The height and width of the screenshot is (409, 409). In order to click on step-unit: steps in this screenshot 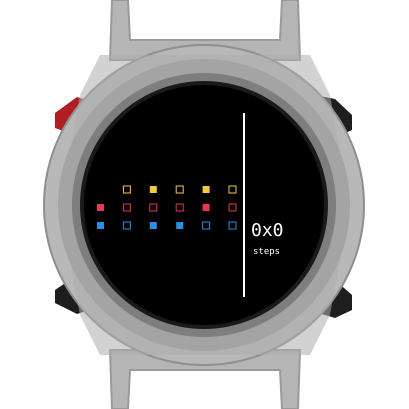, I will do `click(266, 252)`.